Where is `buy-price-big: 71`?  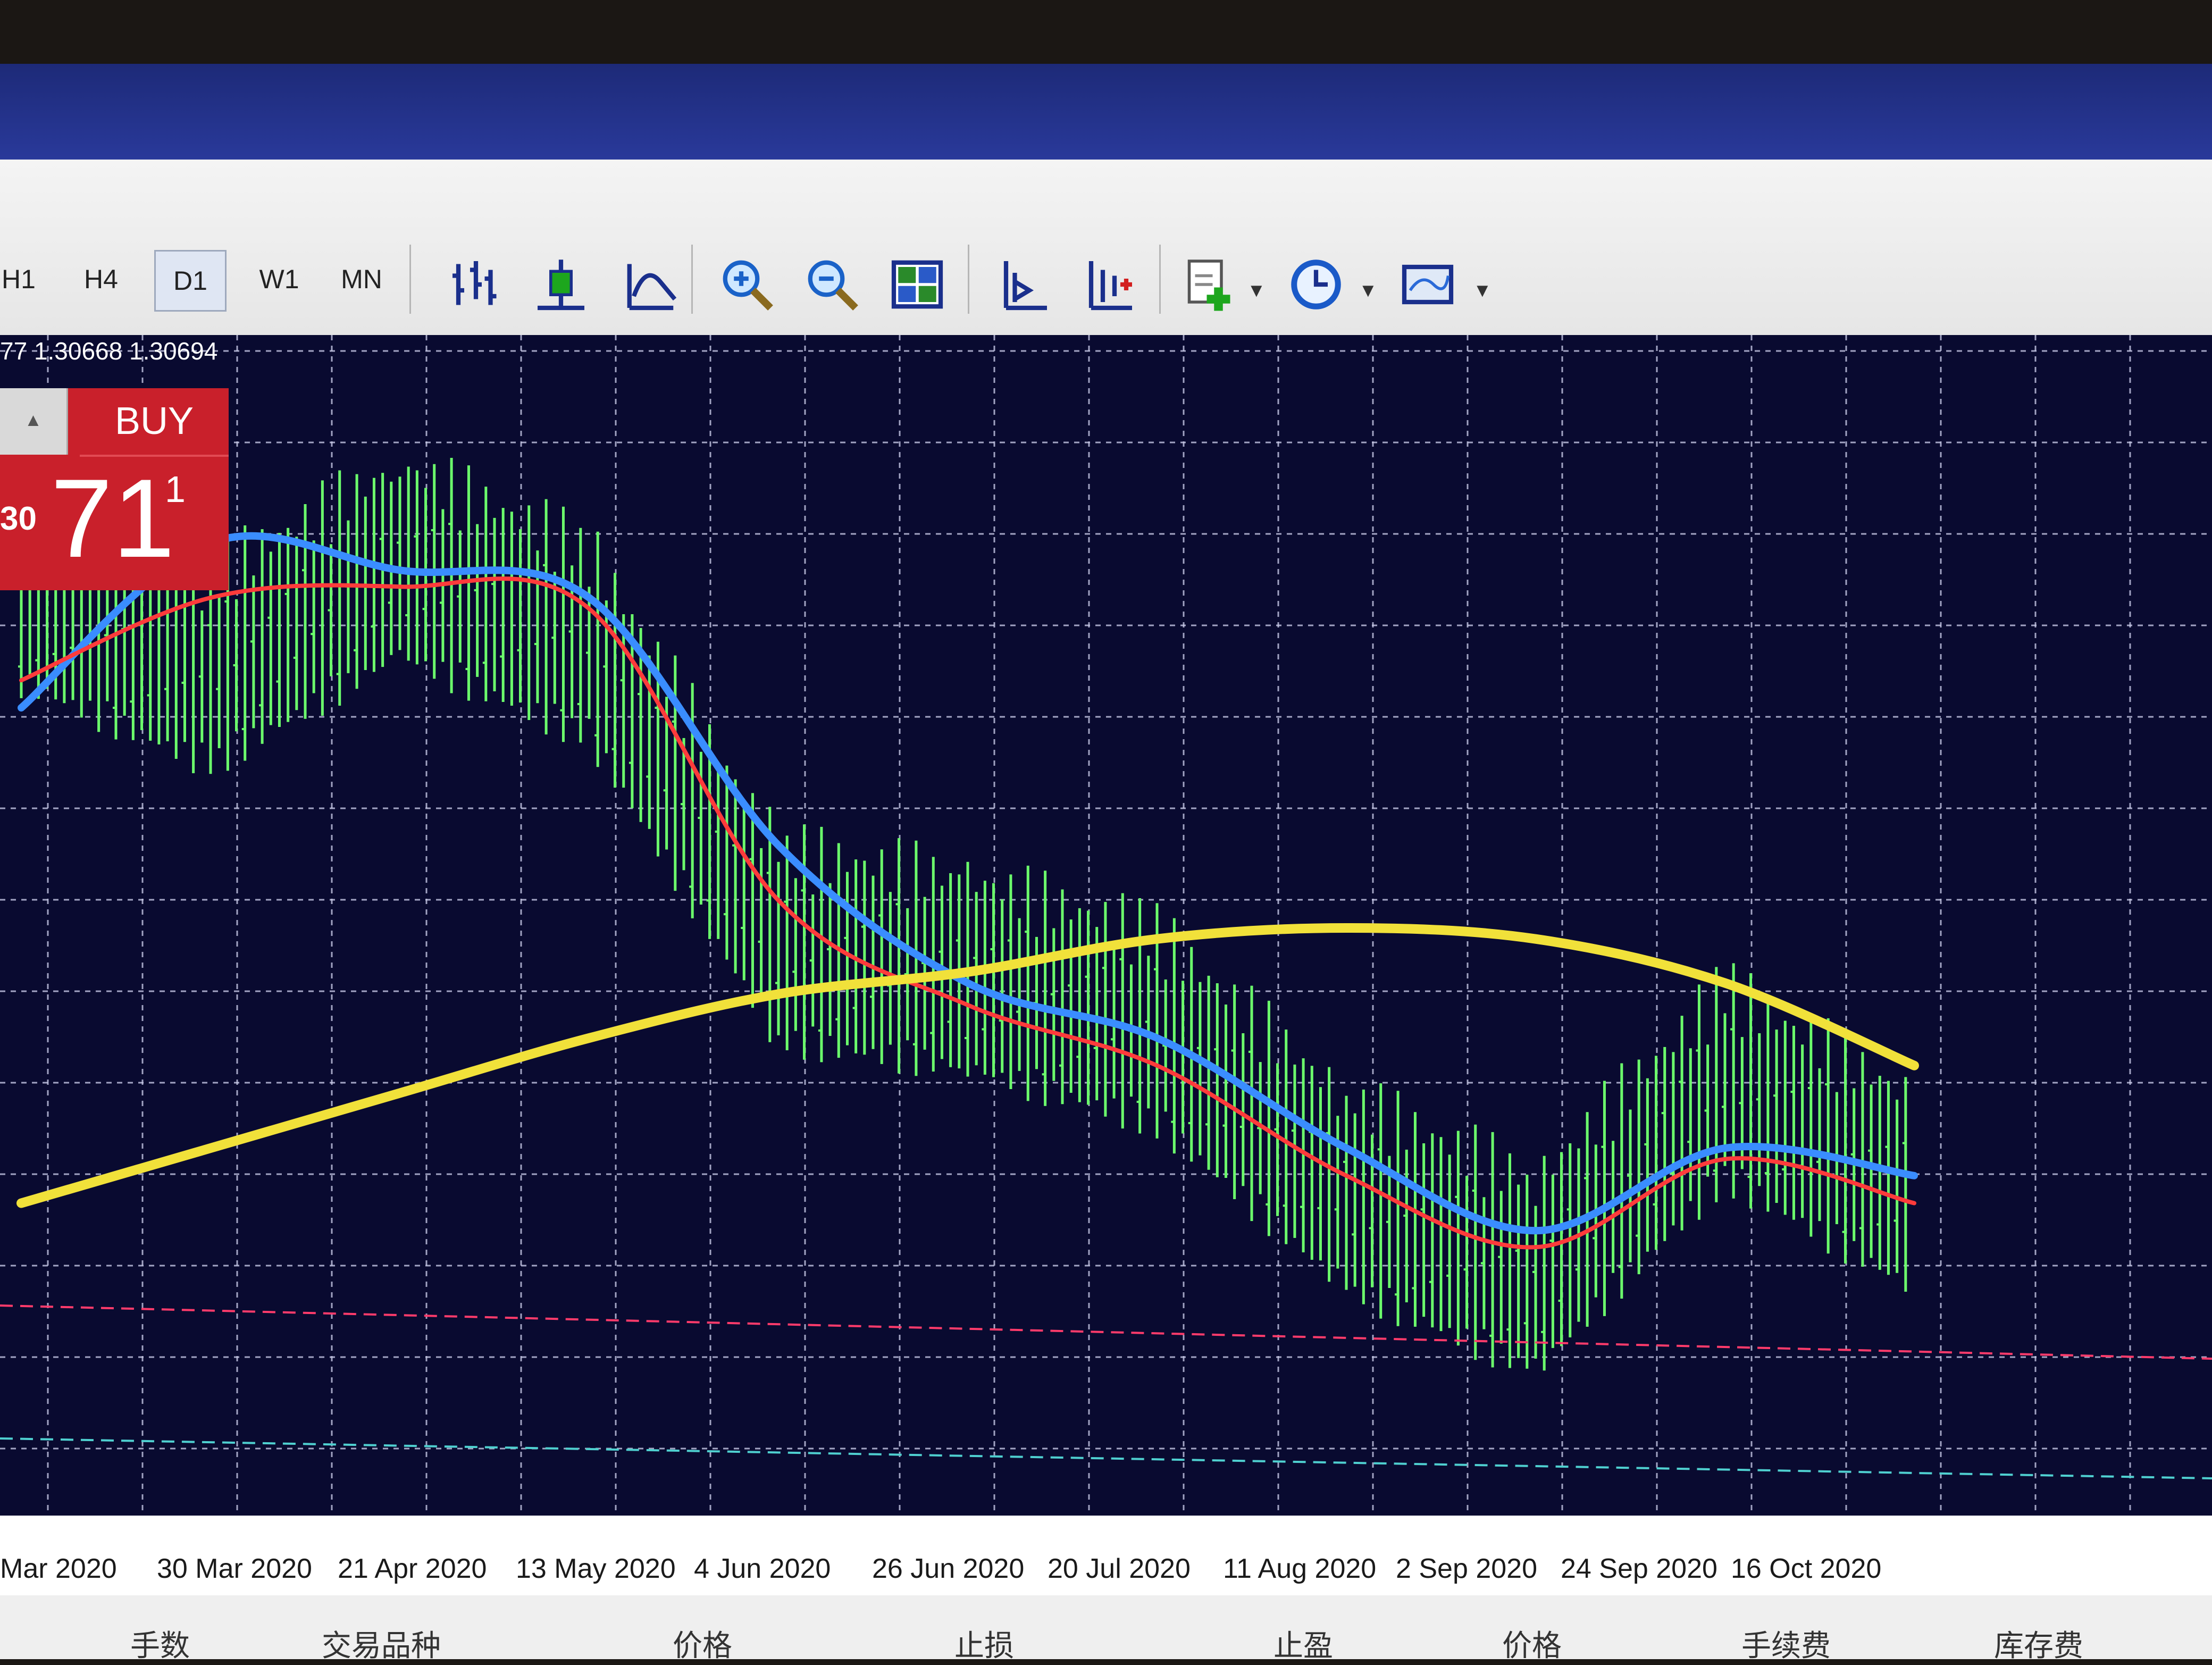 buy-price-big: 71 is located at coordinates (113, 518).